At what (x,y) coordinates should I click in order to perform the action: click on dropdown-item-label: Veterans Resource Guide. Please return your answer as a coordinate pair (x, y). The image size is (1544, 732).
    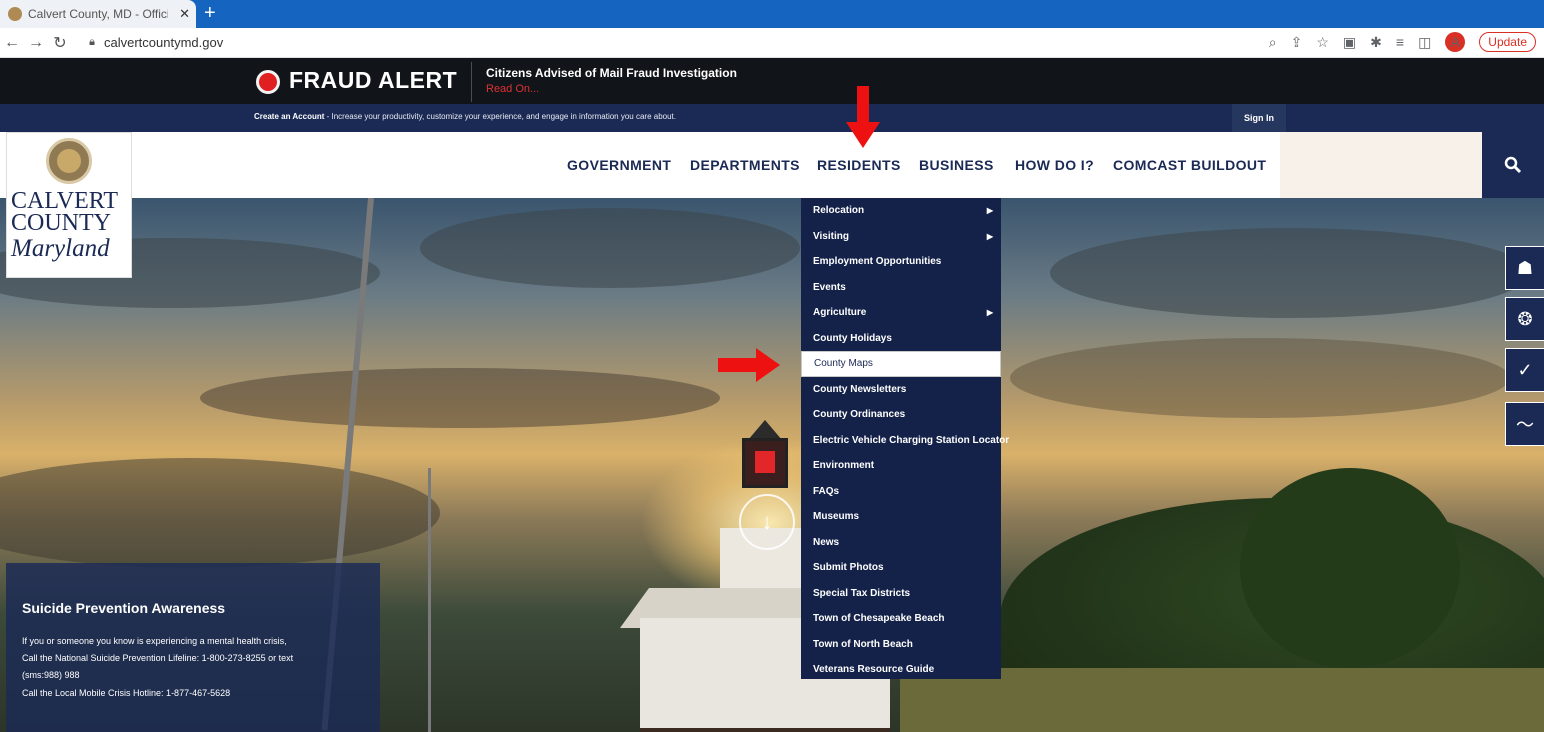
    Looking at the image, I should click on (874, 670).